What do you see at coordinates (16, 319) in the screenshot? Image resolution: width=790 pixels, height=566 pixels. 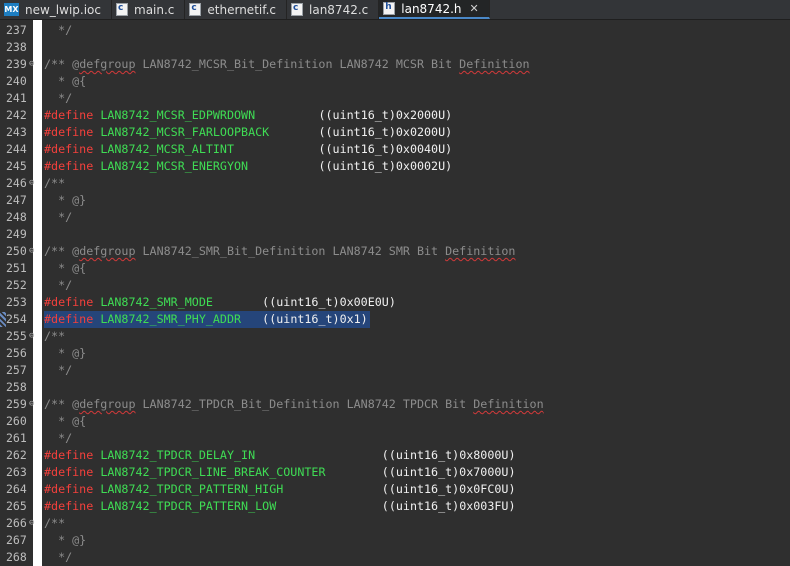 I see `line-number: 254` at bounding box center [16, 319].